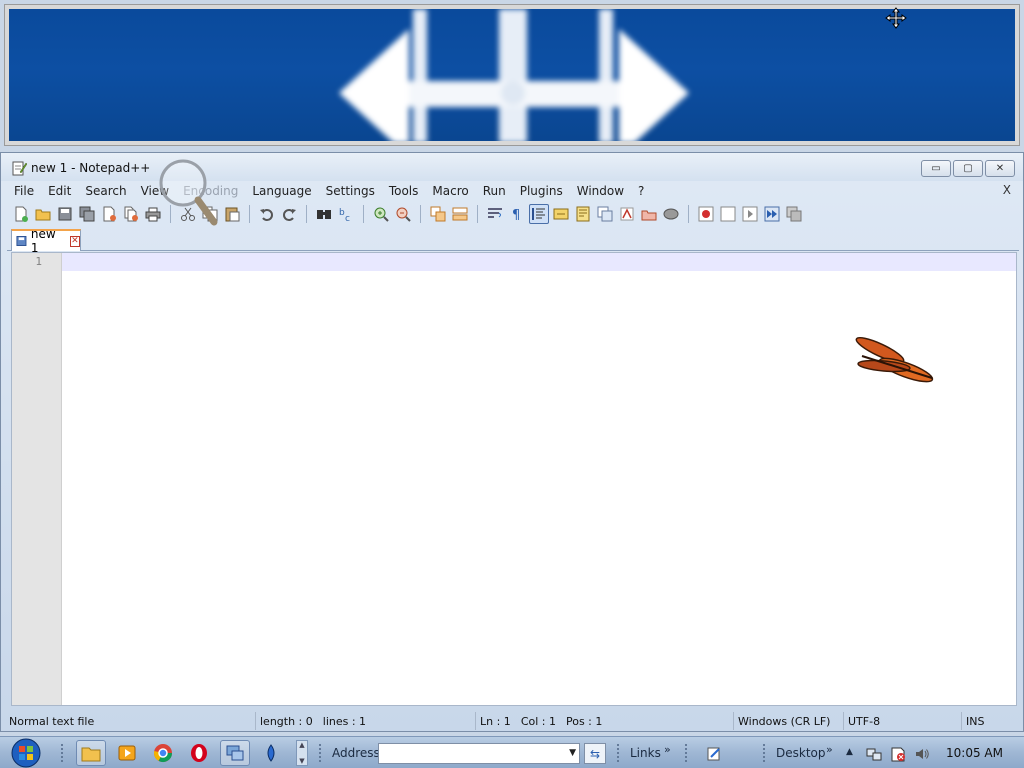  I want to click on status-pos: Pos : 1, so click(584, 721).